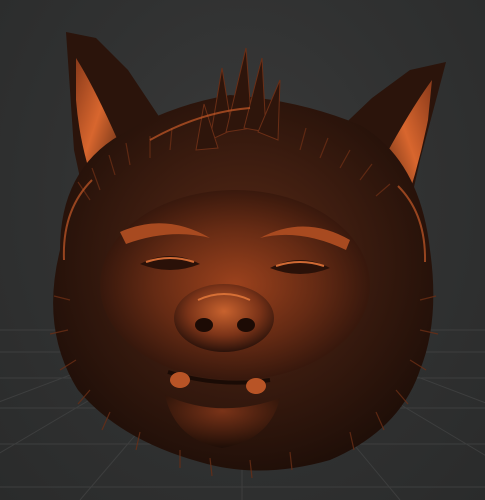 The image size is (485, 500). I want to click on right-fang, so click(256, 386).